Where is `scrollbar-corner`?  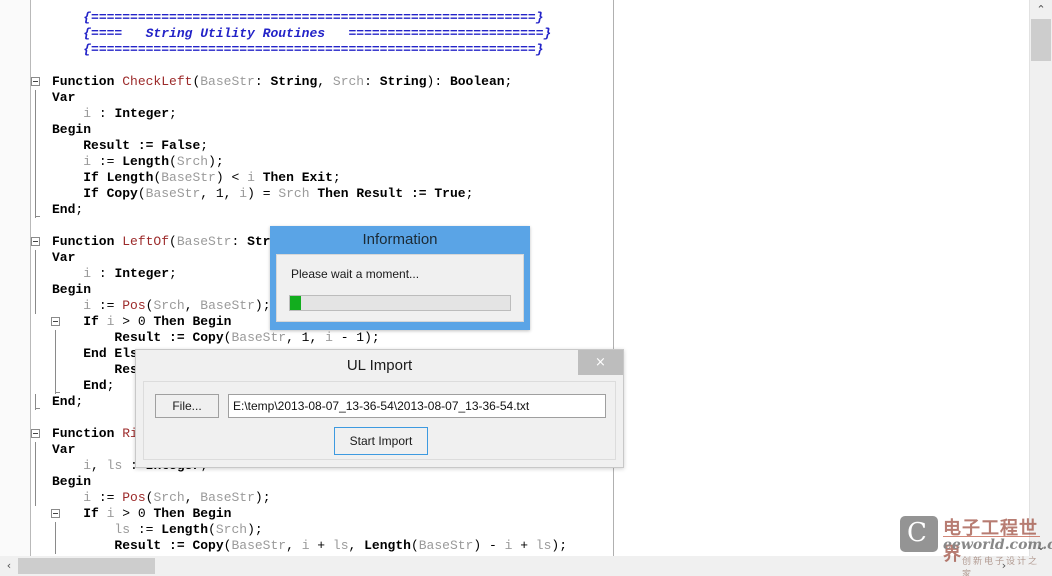 scrollbar-corner is located at coordinates (1041, 566).